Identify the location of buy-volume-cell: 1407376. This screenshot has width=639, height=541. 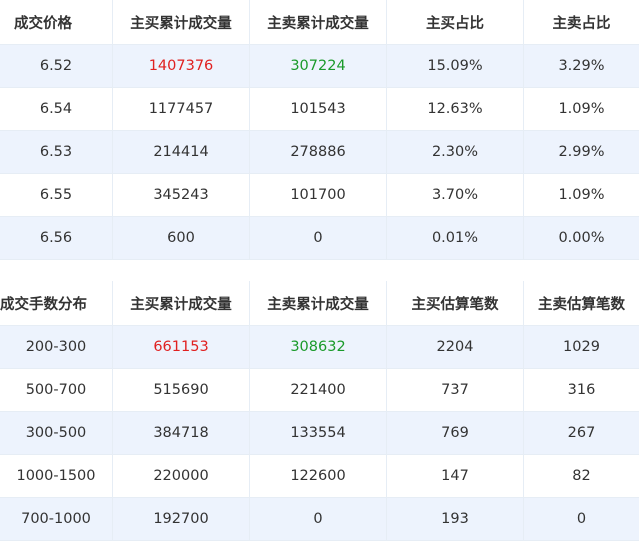
(181, 66).